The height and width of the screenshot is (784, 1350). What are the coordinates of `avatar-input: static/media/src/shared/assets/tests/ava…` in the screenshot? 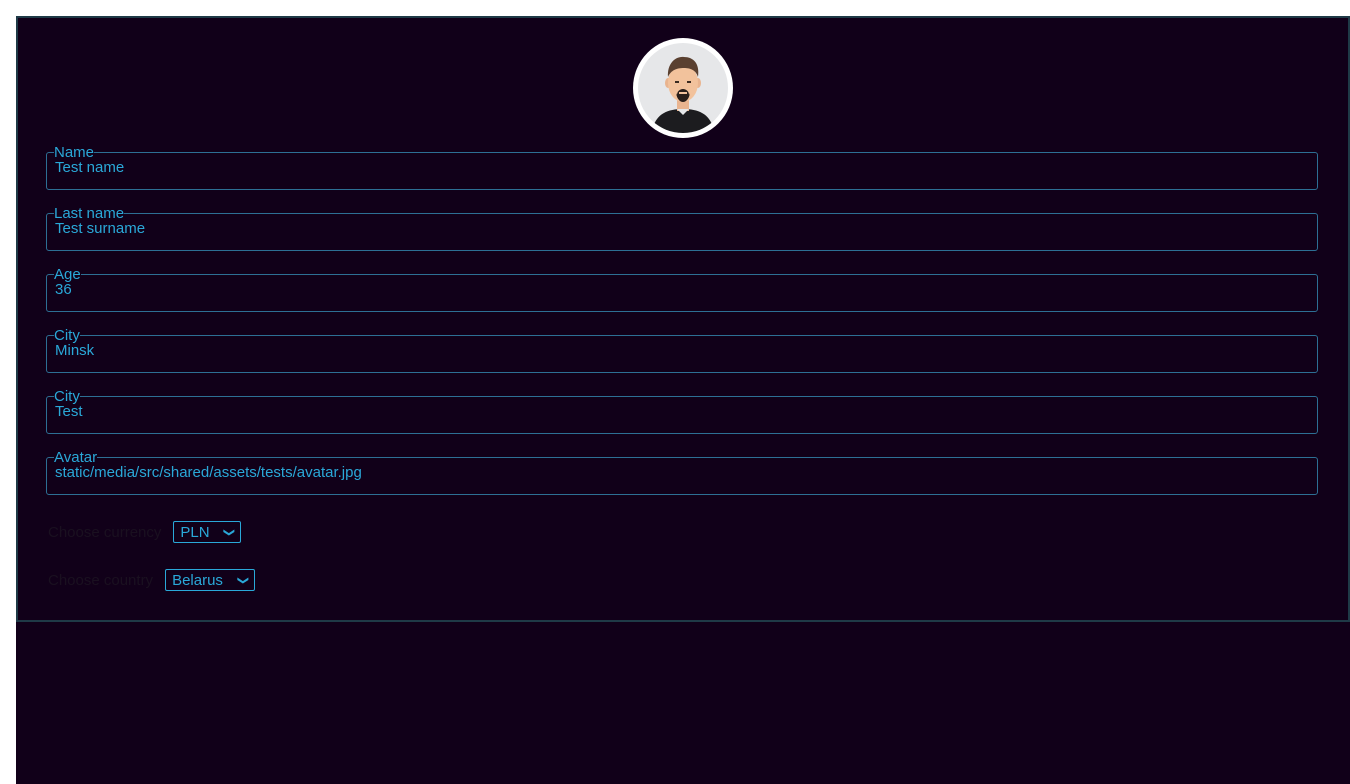 It's located at (682, 473).